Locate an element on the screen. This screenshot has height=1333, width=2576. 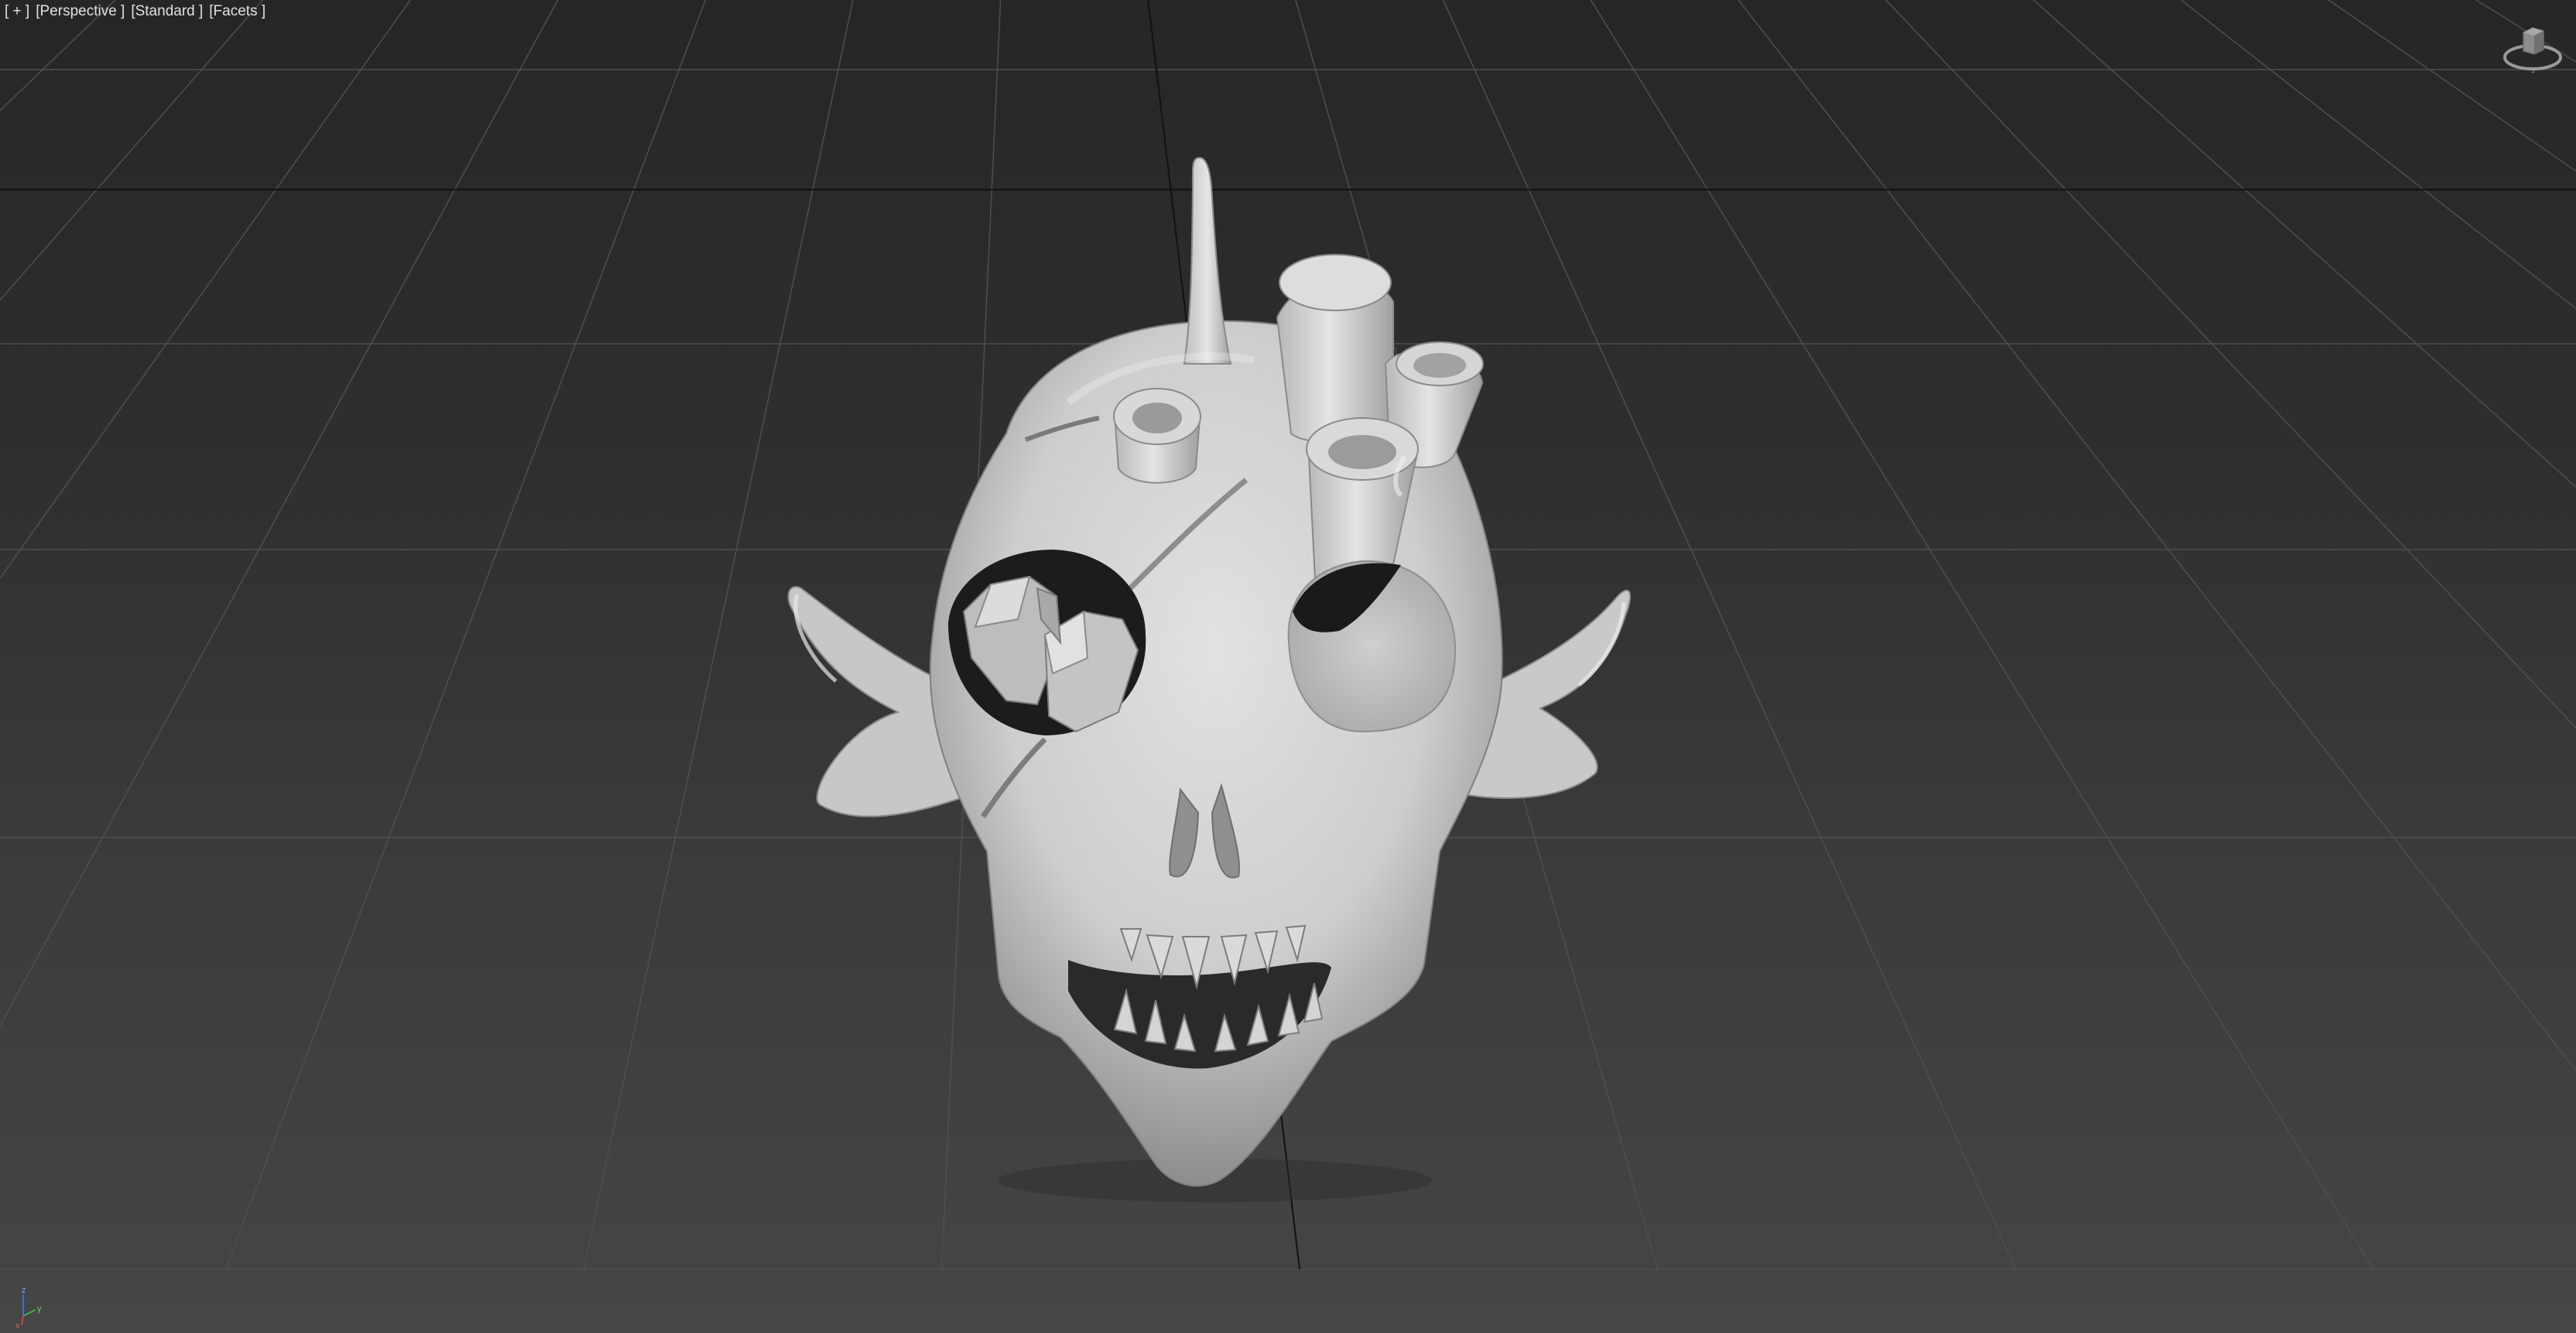
viewport-display-mode-menu: [Facets ] is located at coordinates (237, 12).